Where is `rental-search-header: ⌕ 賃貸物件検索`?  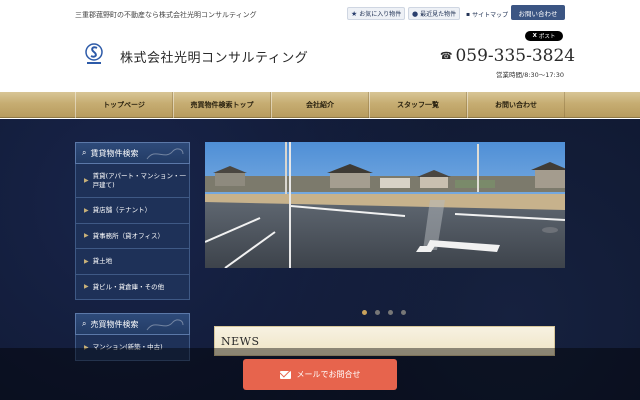 rental-search-header: ⌕ 賃貸物件検索 is located at coordinates (132, 153).